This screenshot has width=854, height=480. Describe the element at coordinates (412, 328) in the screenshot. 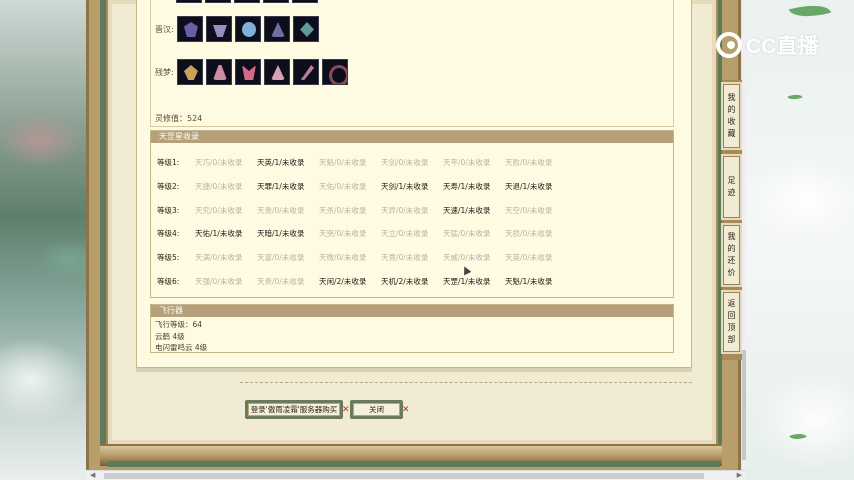

I see `flight-panel: 飞行器 飞行等级：64 云鹤 4级 电闪雷鸣云 4级` at that location.